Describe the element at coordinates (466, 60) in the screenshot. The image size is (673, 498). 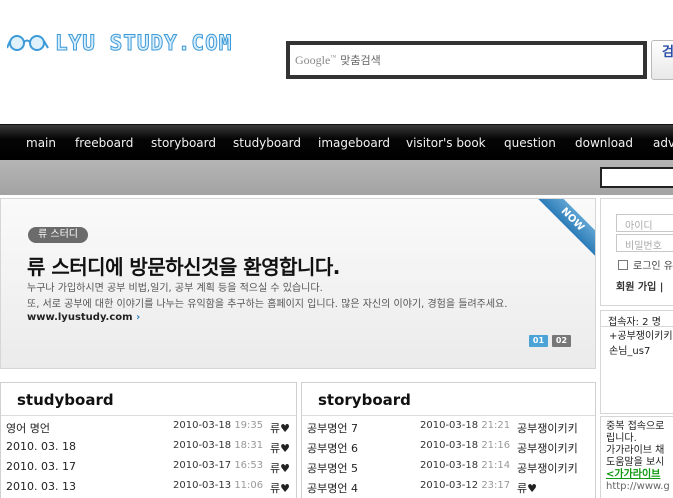
I see `search-input: Google™ 맞춤검색` at that location.